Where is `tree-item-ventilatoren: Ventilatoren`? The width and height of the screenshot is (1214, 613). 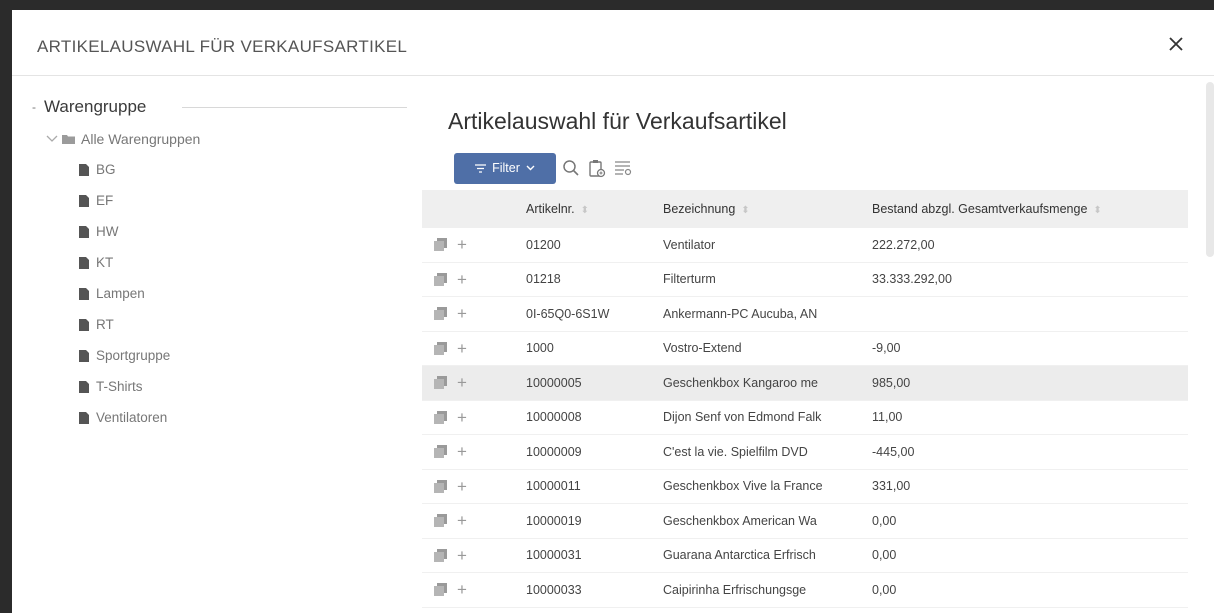 tree-item-ventilatoren: Ventilatoren is located at coordinates (243, 417).